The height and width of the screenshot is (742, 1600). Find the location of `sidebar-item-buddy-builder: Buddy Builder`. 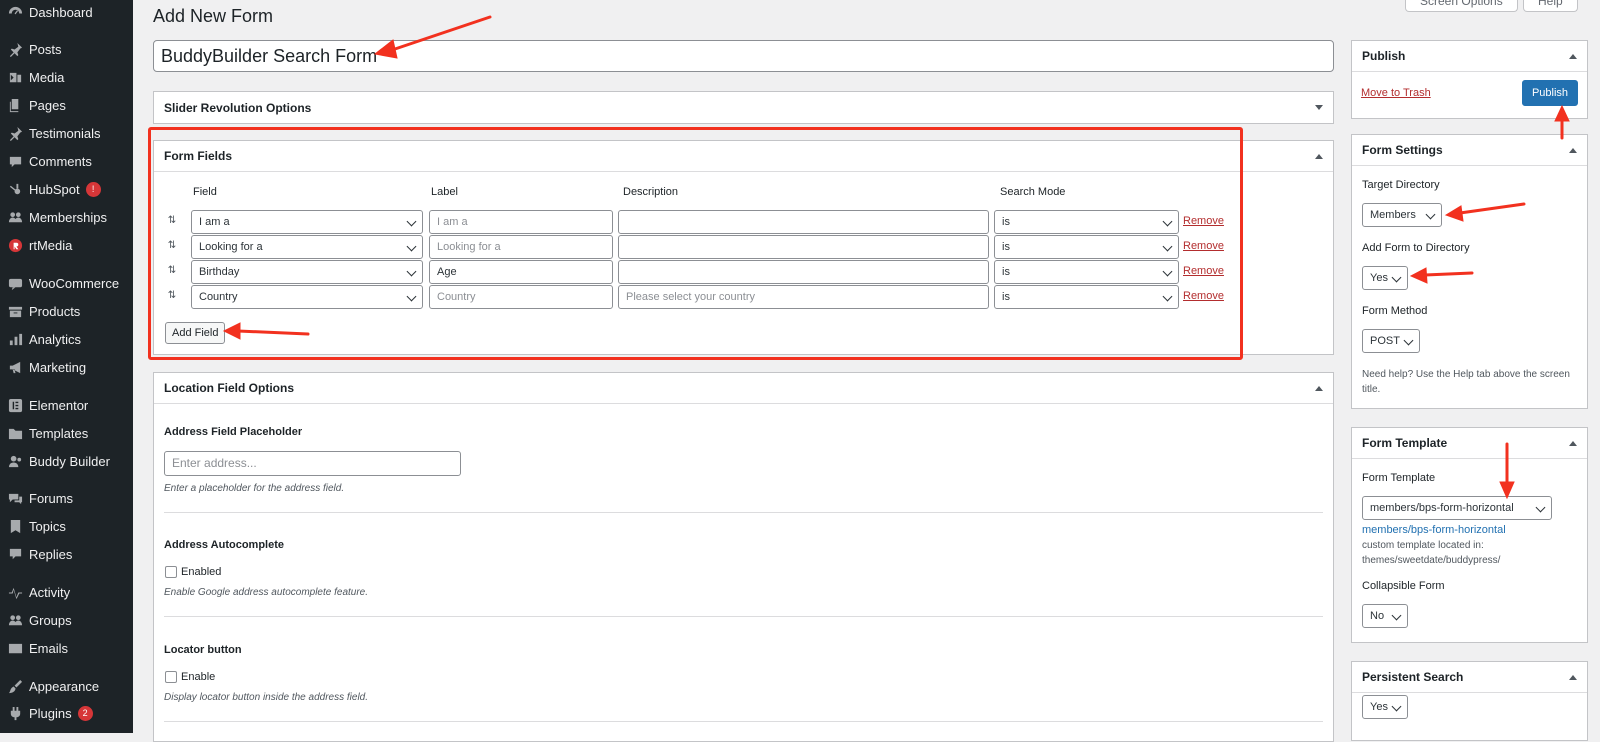

sidebar-item-buddy-builder: Buddy Builder is located at coordinates (66, 461).